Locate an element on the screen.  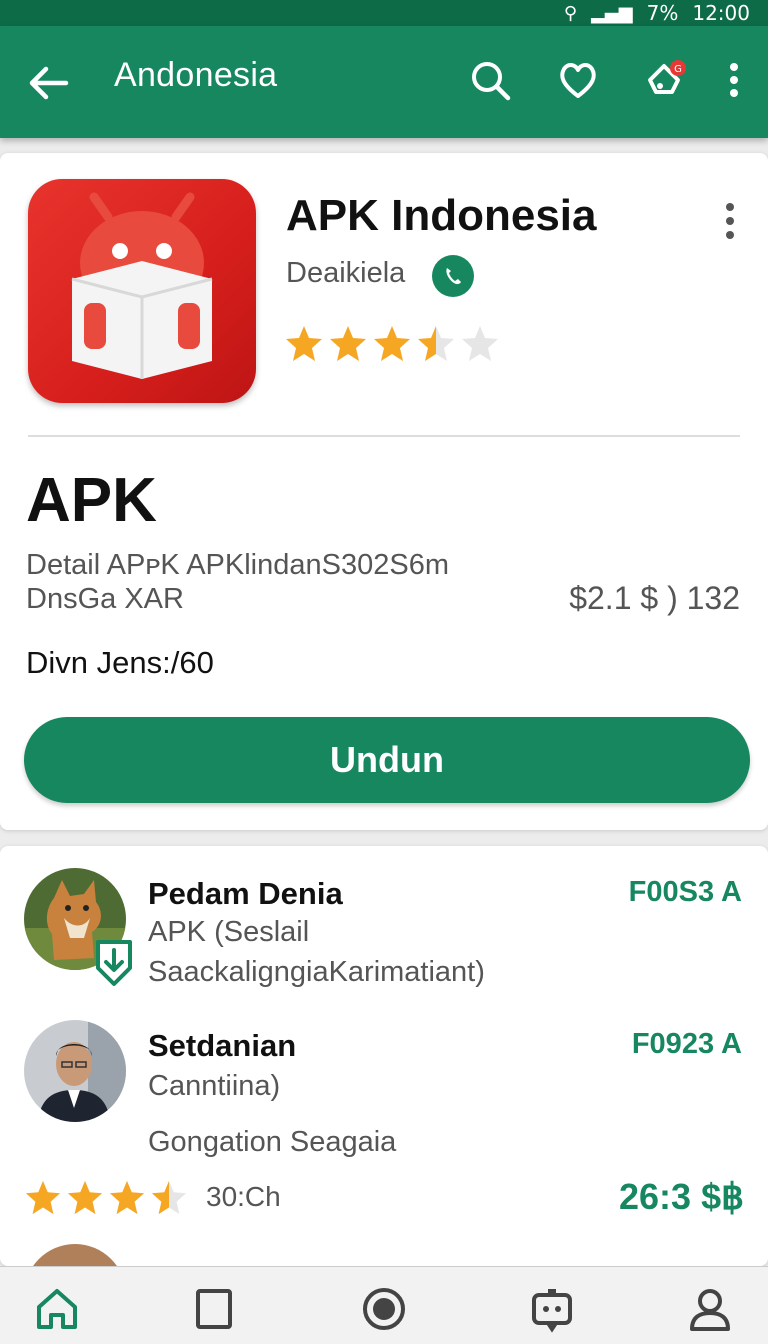
item-name: Pedam Denia is located at coordinates (245, 893).